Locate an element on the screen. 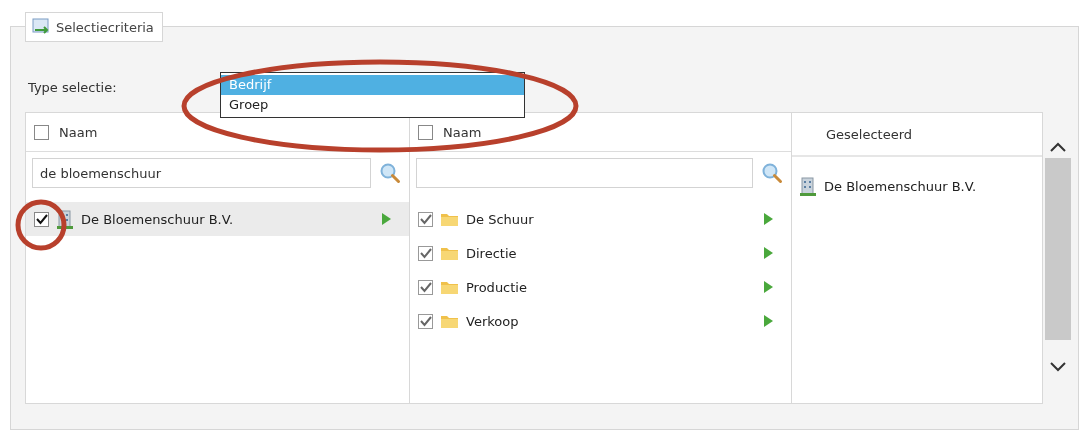 The width and height of the screenshot is (1079, 430). list-row: De Schuur is located at coordinates (600, 219).